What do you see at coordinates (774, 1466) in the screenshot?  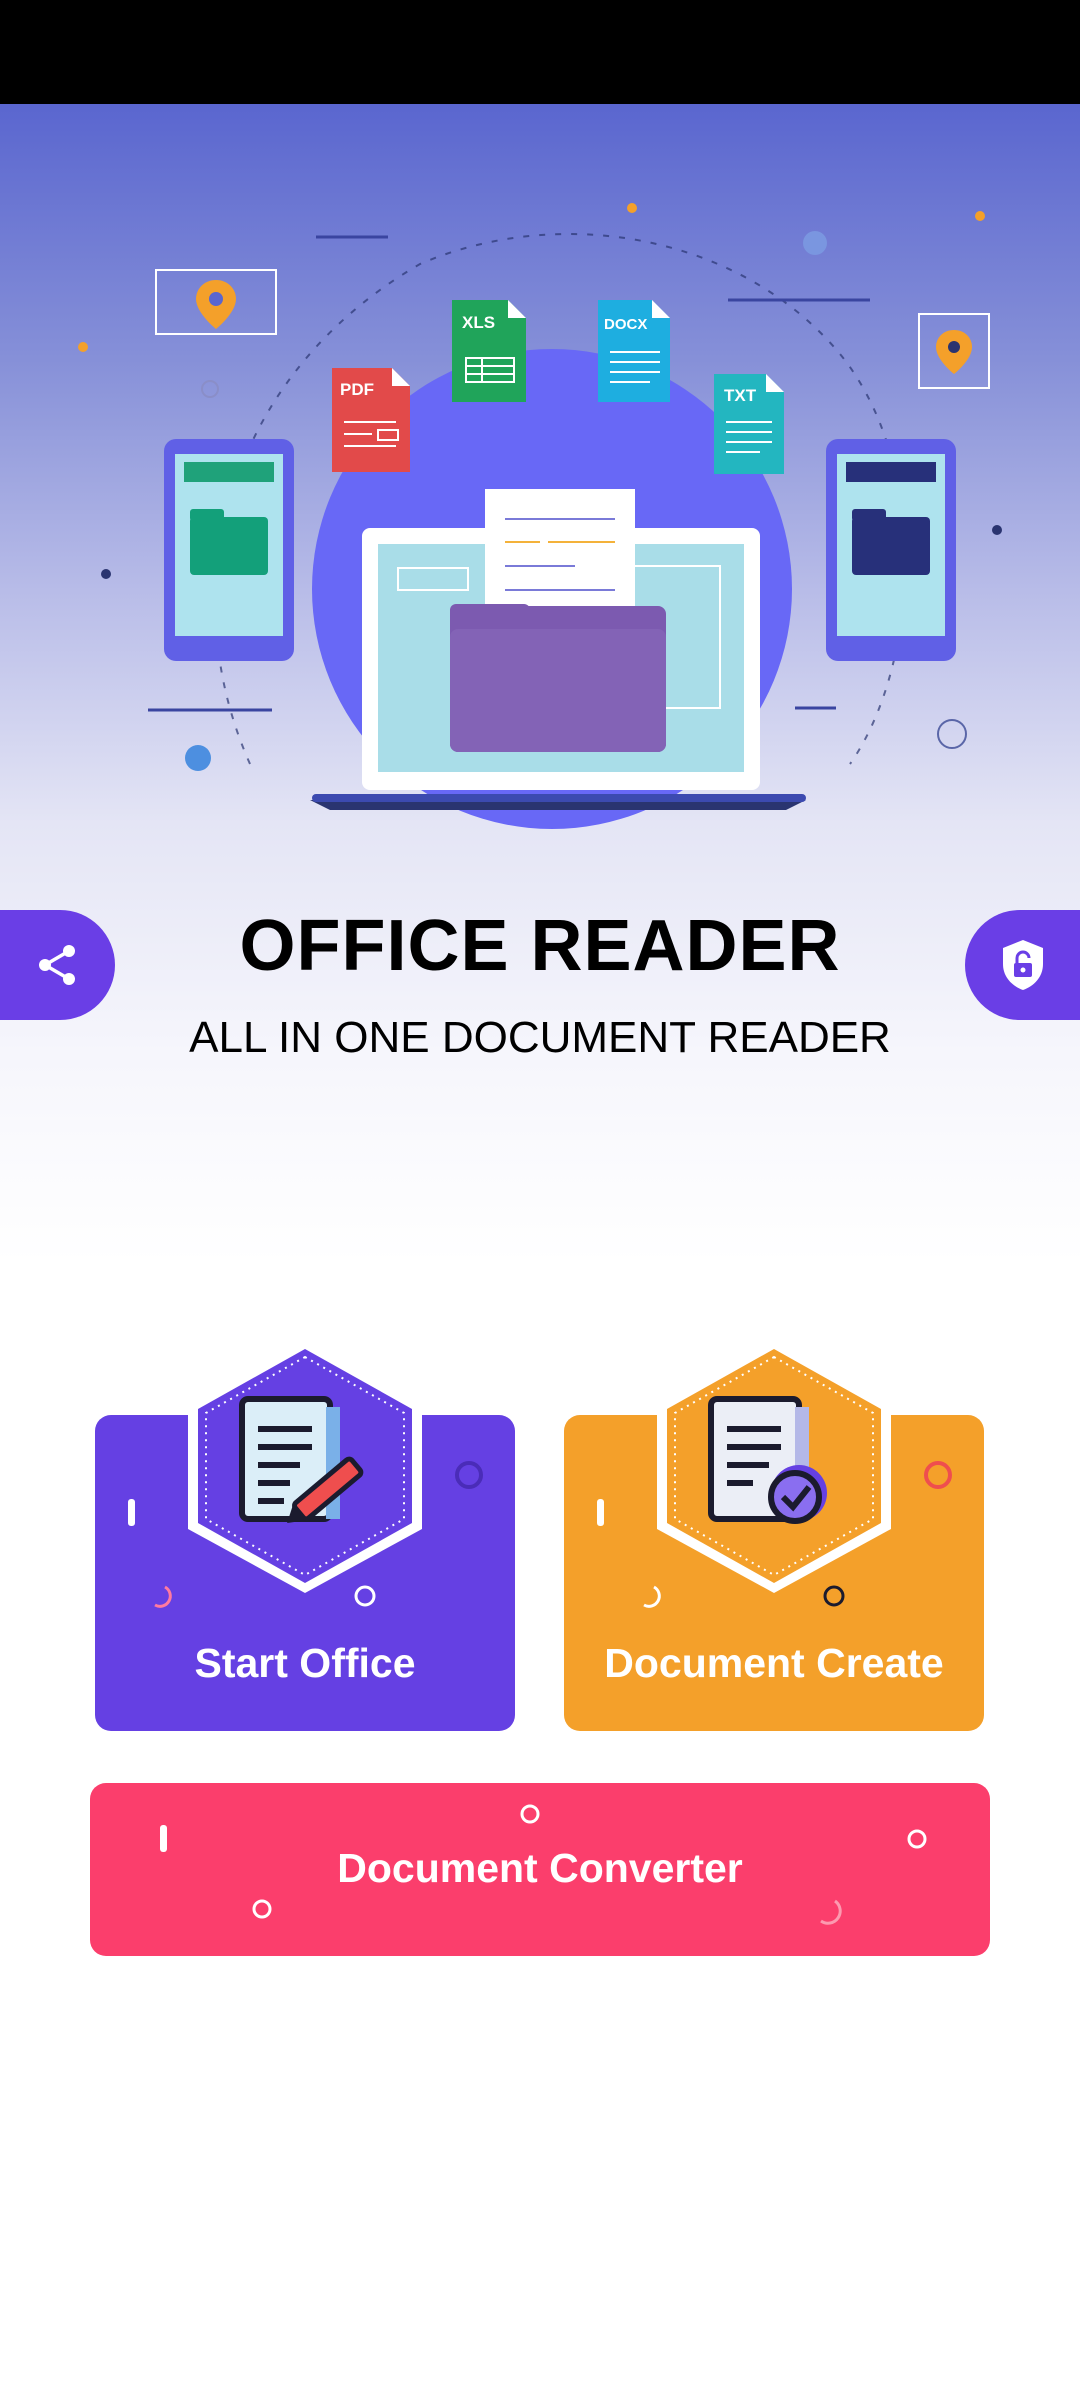 I see `verified-document-icon` at bounding box center [774, 1466].